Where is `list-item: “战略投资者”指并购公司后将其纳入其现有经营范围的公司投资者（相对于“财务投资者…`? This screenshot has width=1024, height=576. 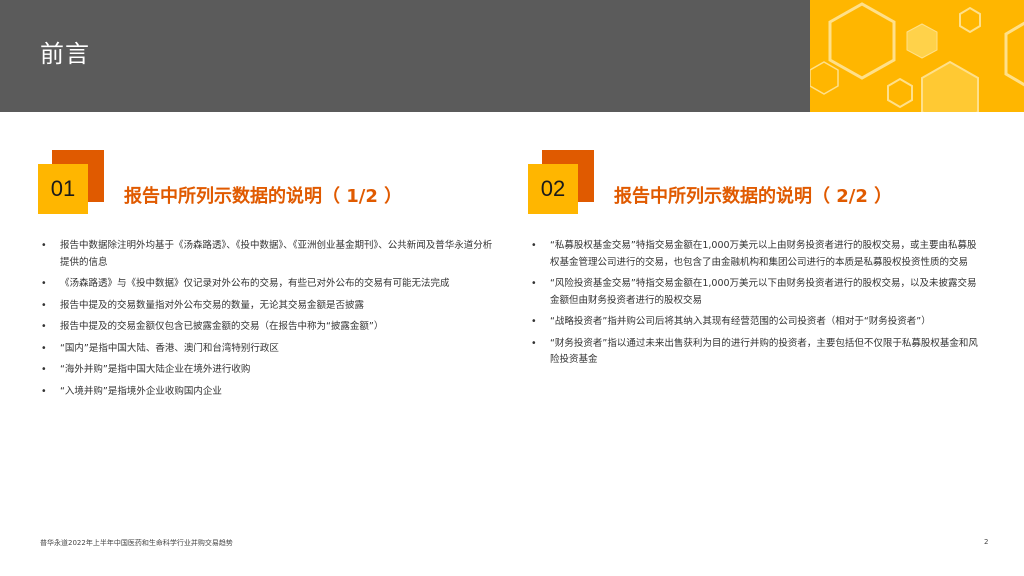
list-item: “战略投资者”指并购公司后将其纳入其现有经营范围的公司投资者（相对于“财务投资者… is located at coordinates (757, 322).